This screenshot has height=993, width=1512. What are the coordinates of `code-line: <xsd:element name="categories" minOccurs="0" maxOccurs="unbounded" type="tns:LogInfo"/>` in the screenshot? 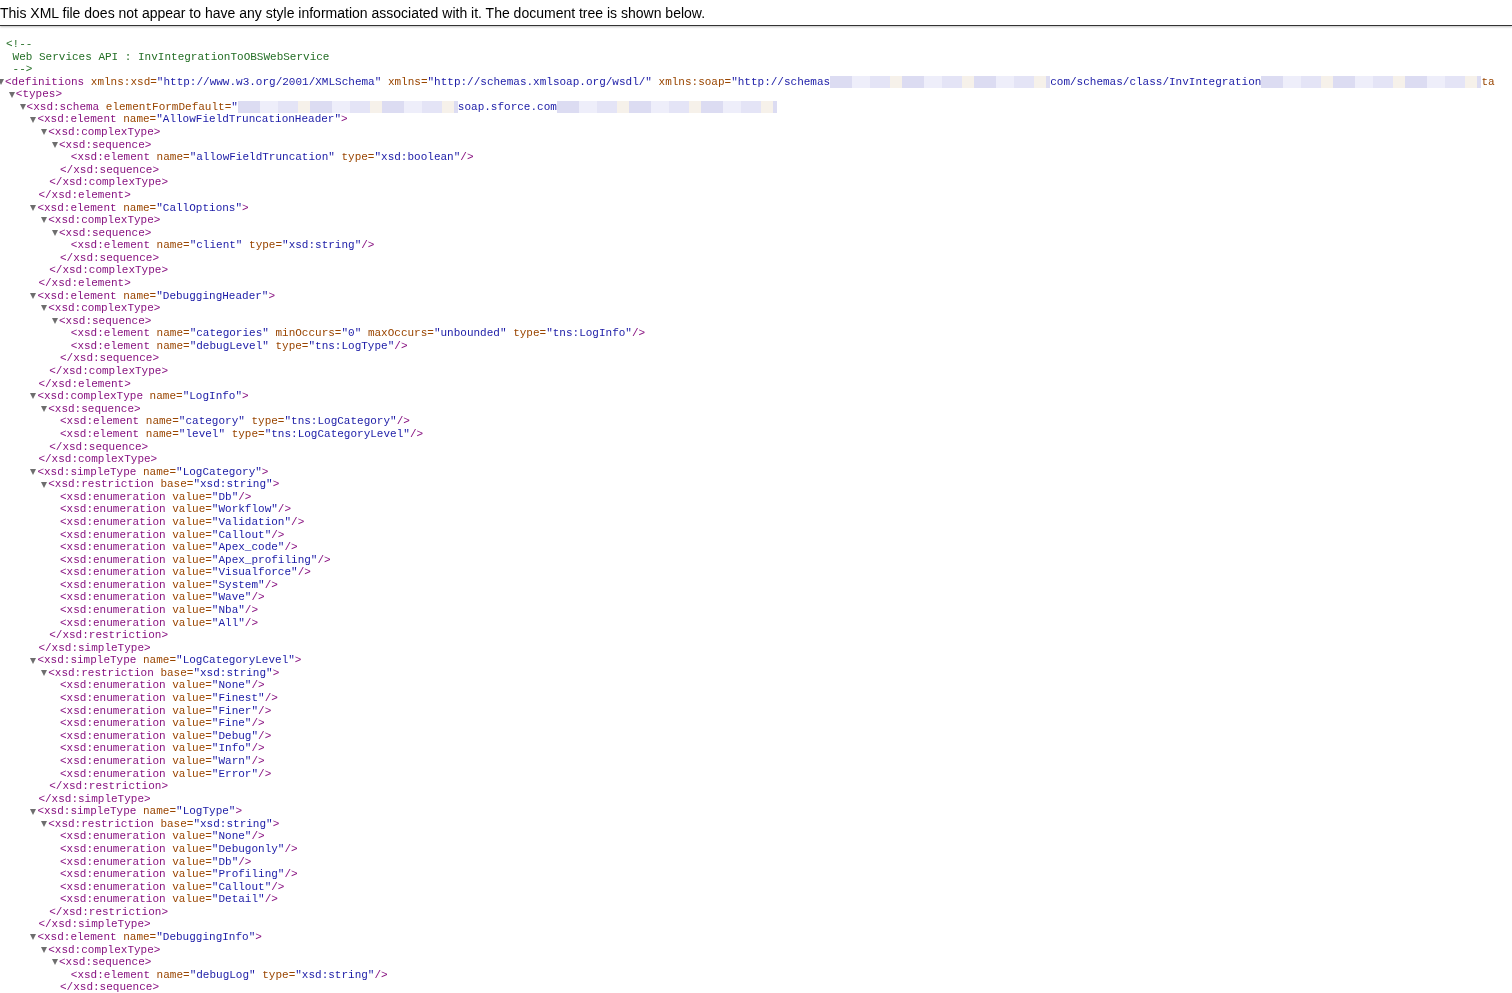 It's located at (358, 333).